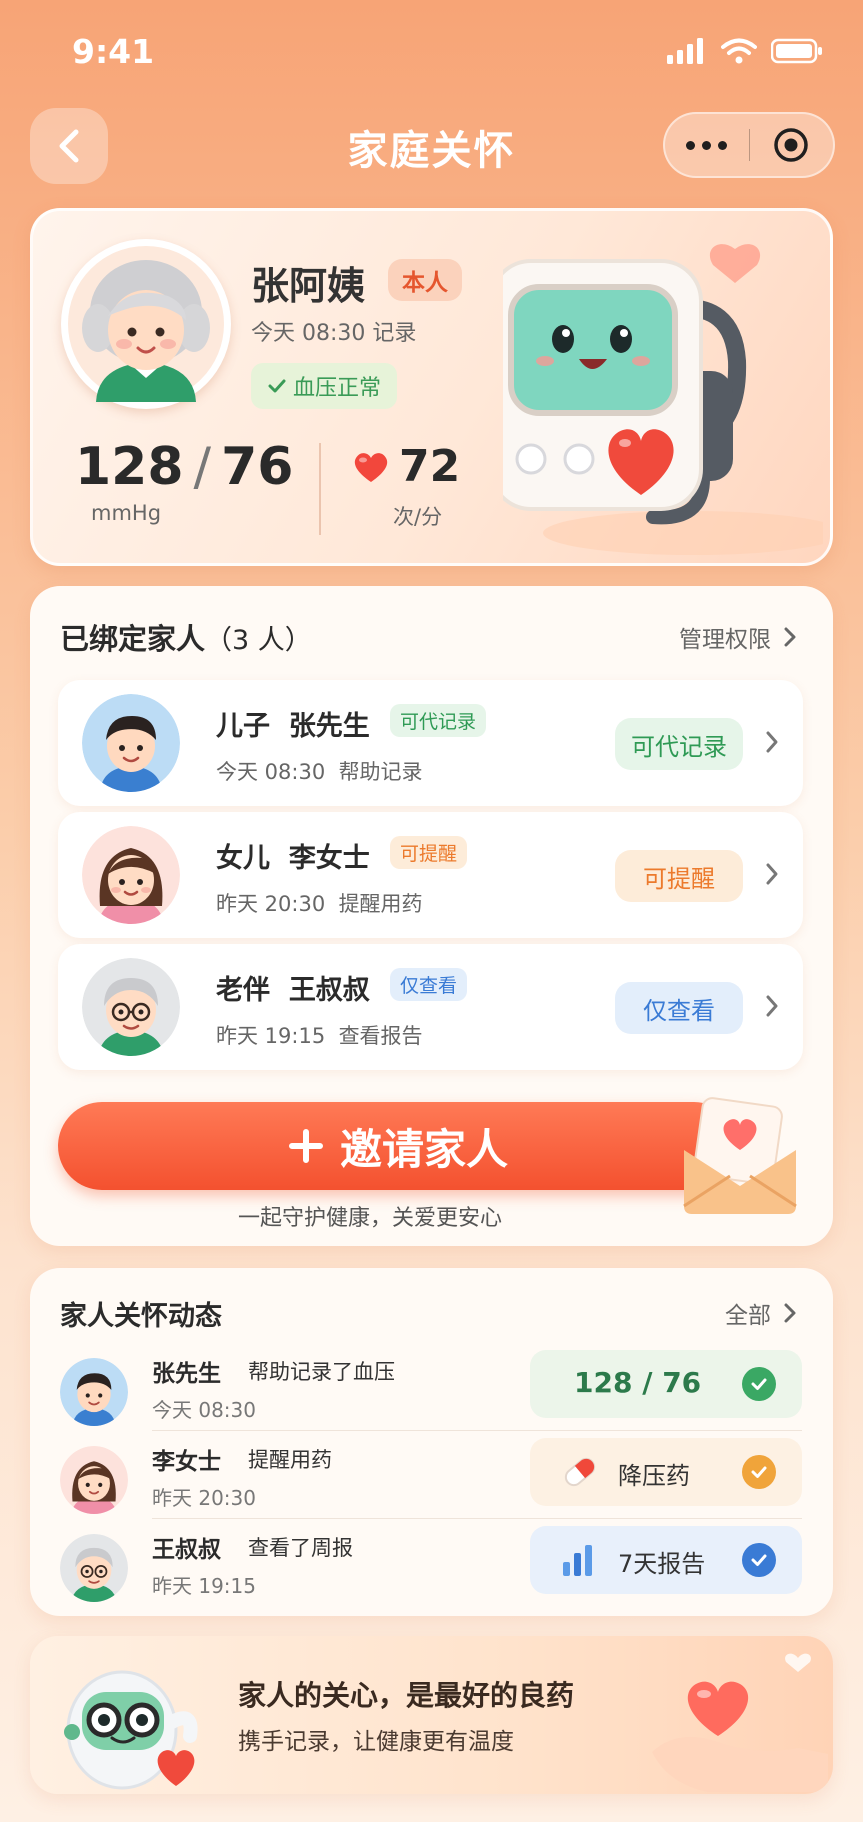 This screenshot has width=863, height=1822. What do you see at coordinates (293, 987) in the screenshot?
I see `member-name: 老伴 王叔叔` at bounding box center [293, 987].